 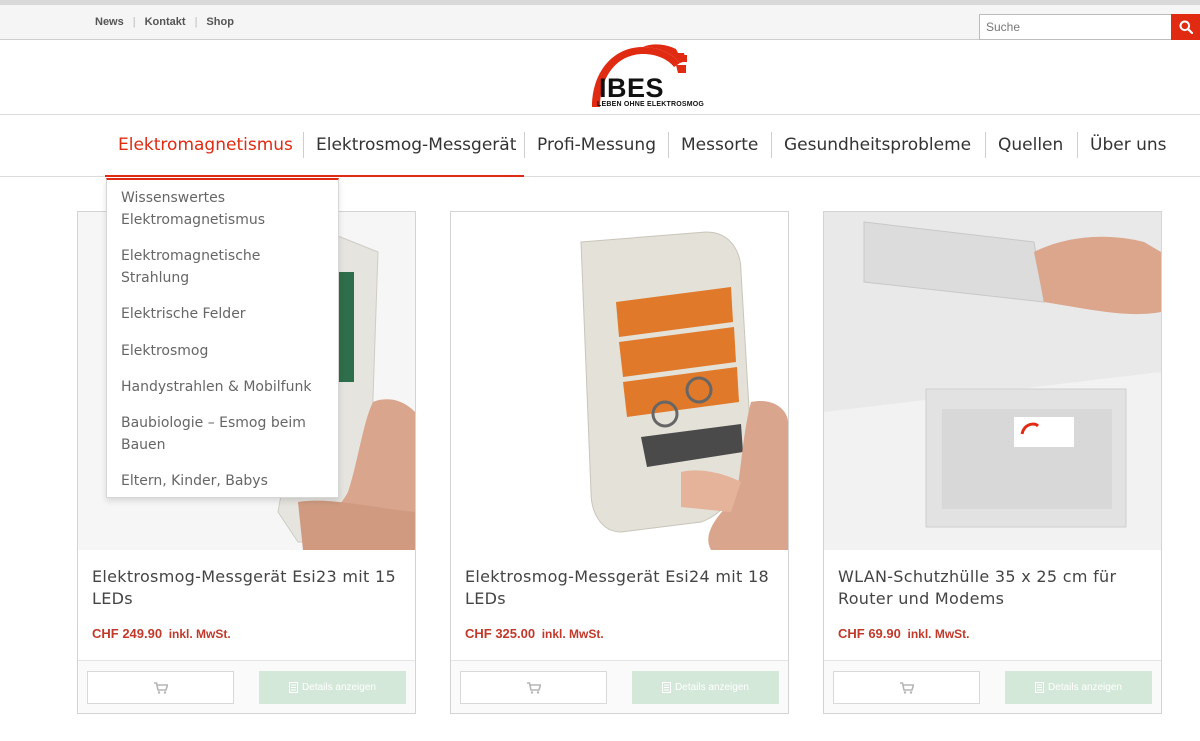 I want to click on search-input, so click(x=1075, y=27).